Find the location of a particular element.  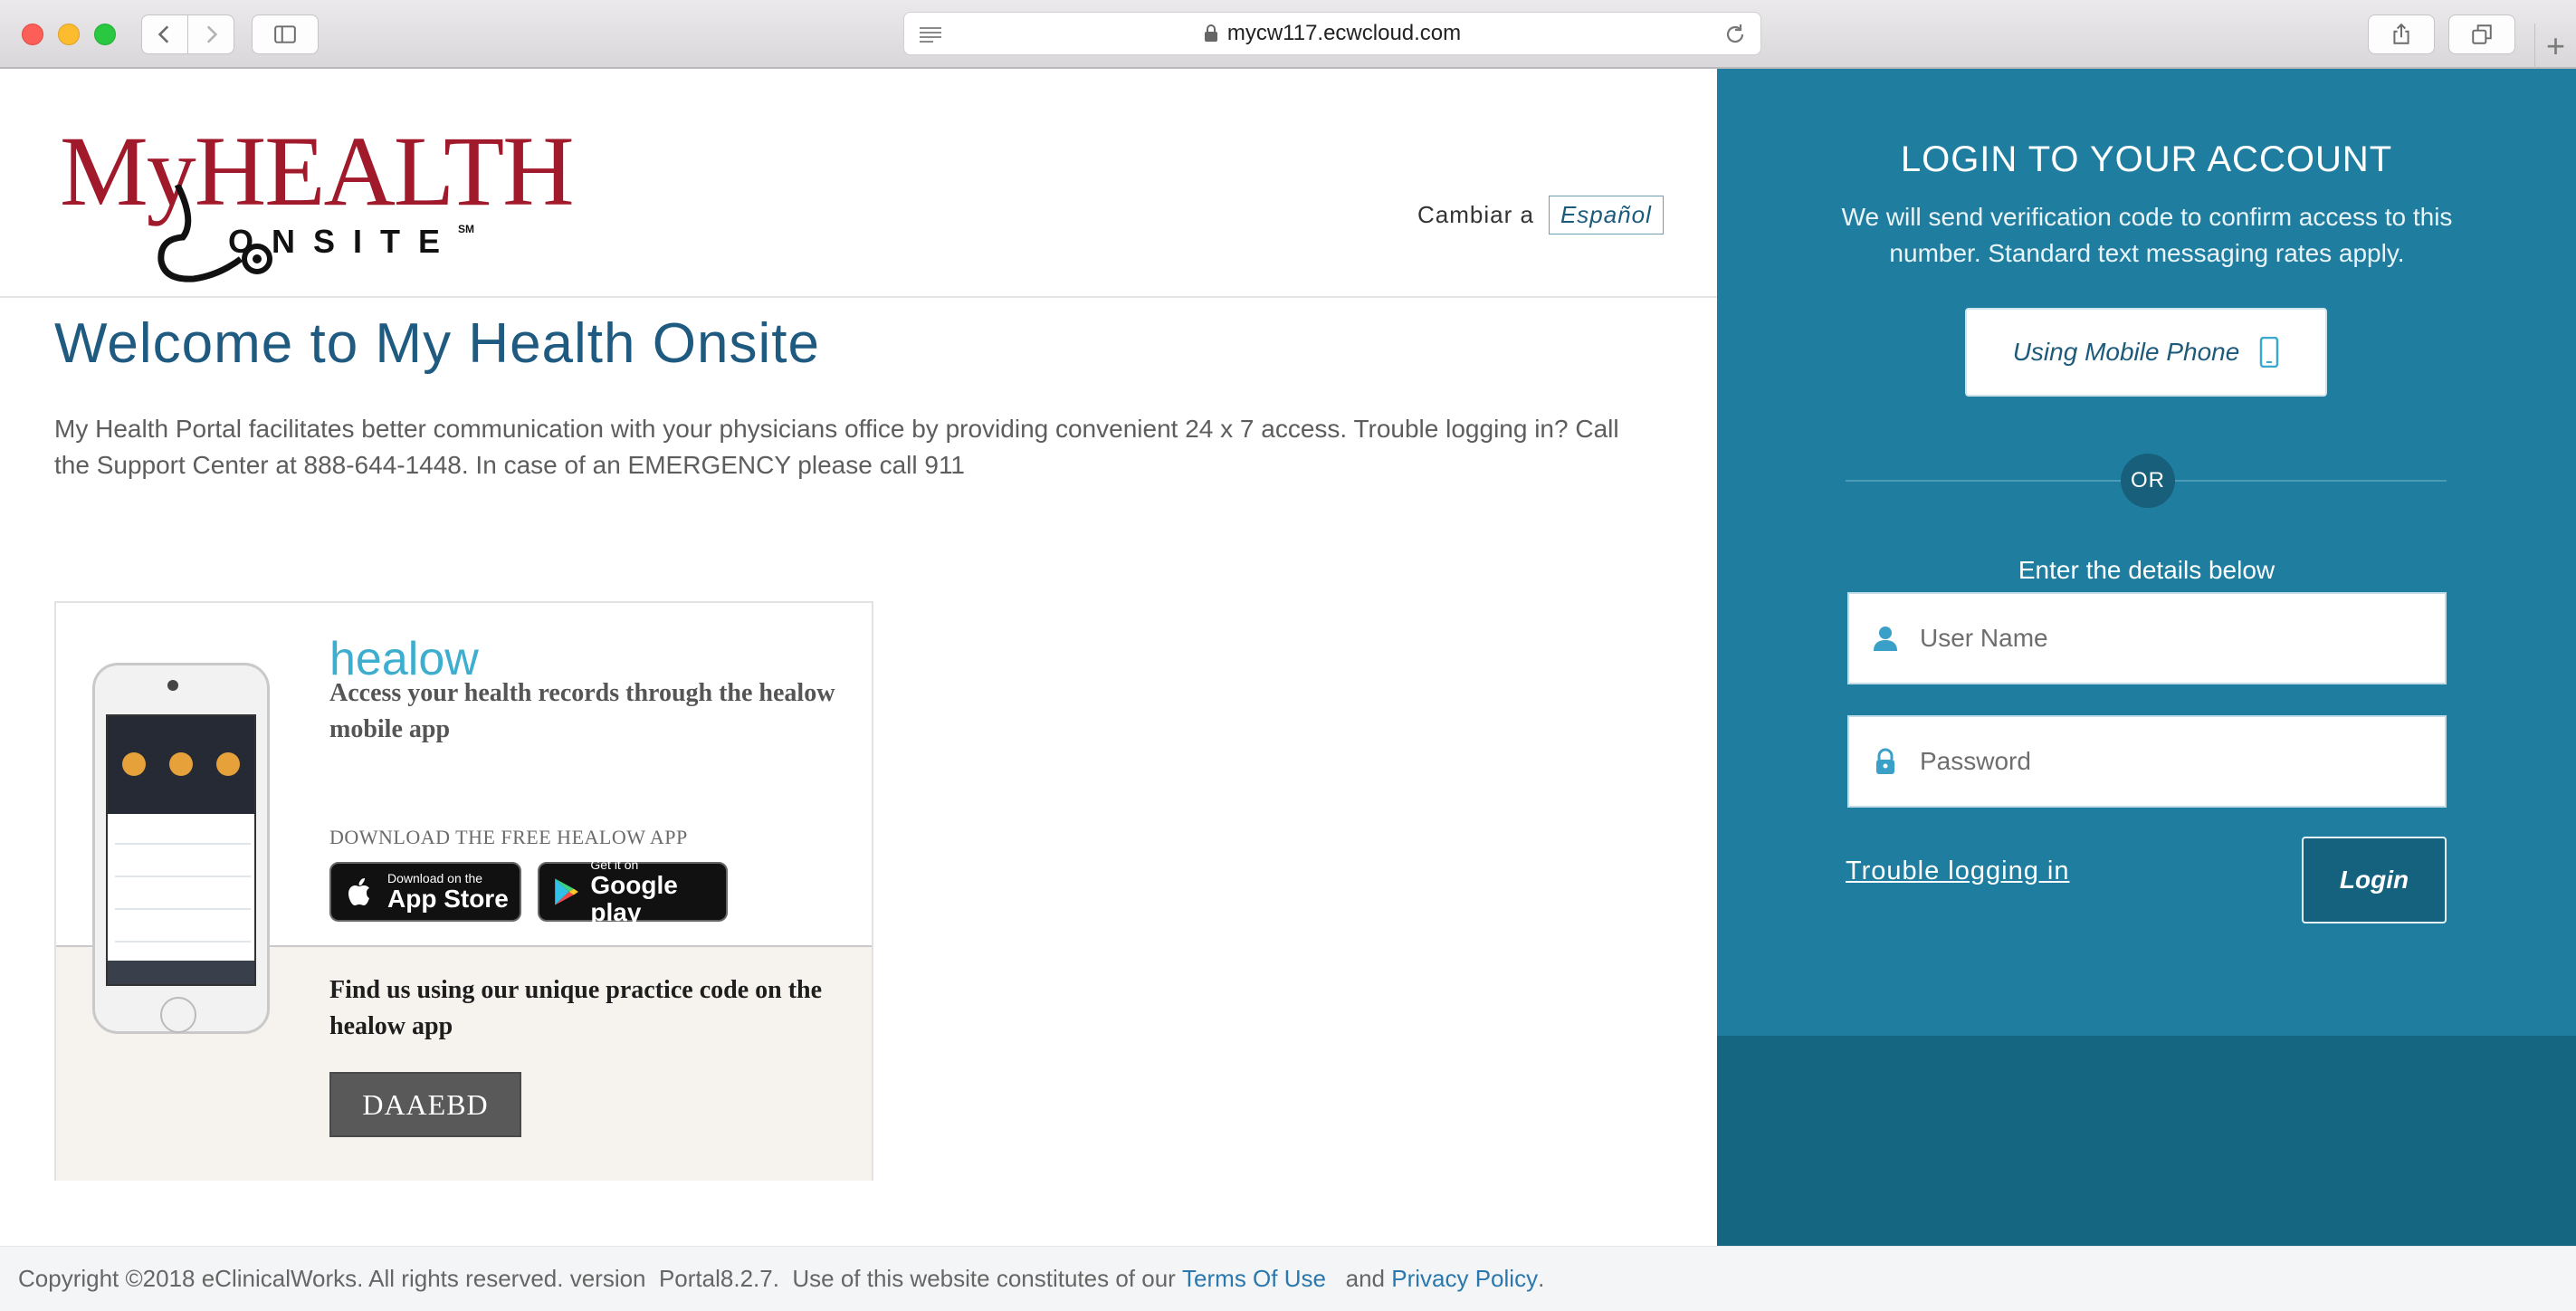

phone-camera is located at coordinates (173, 685).